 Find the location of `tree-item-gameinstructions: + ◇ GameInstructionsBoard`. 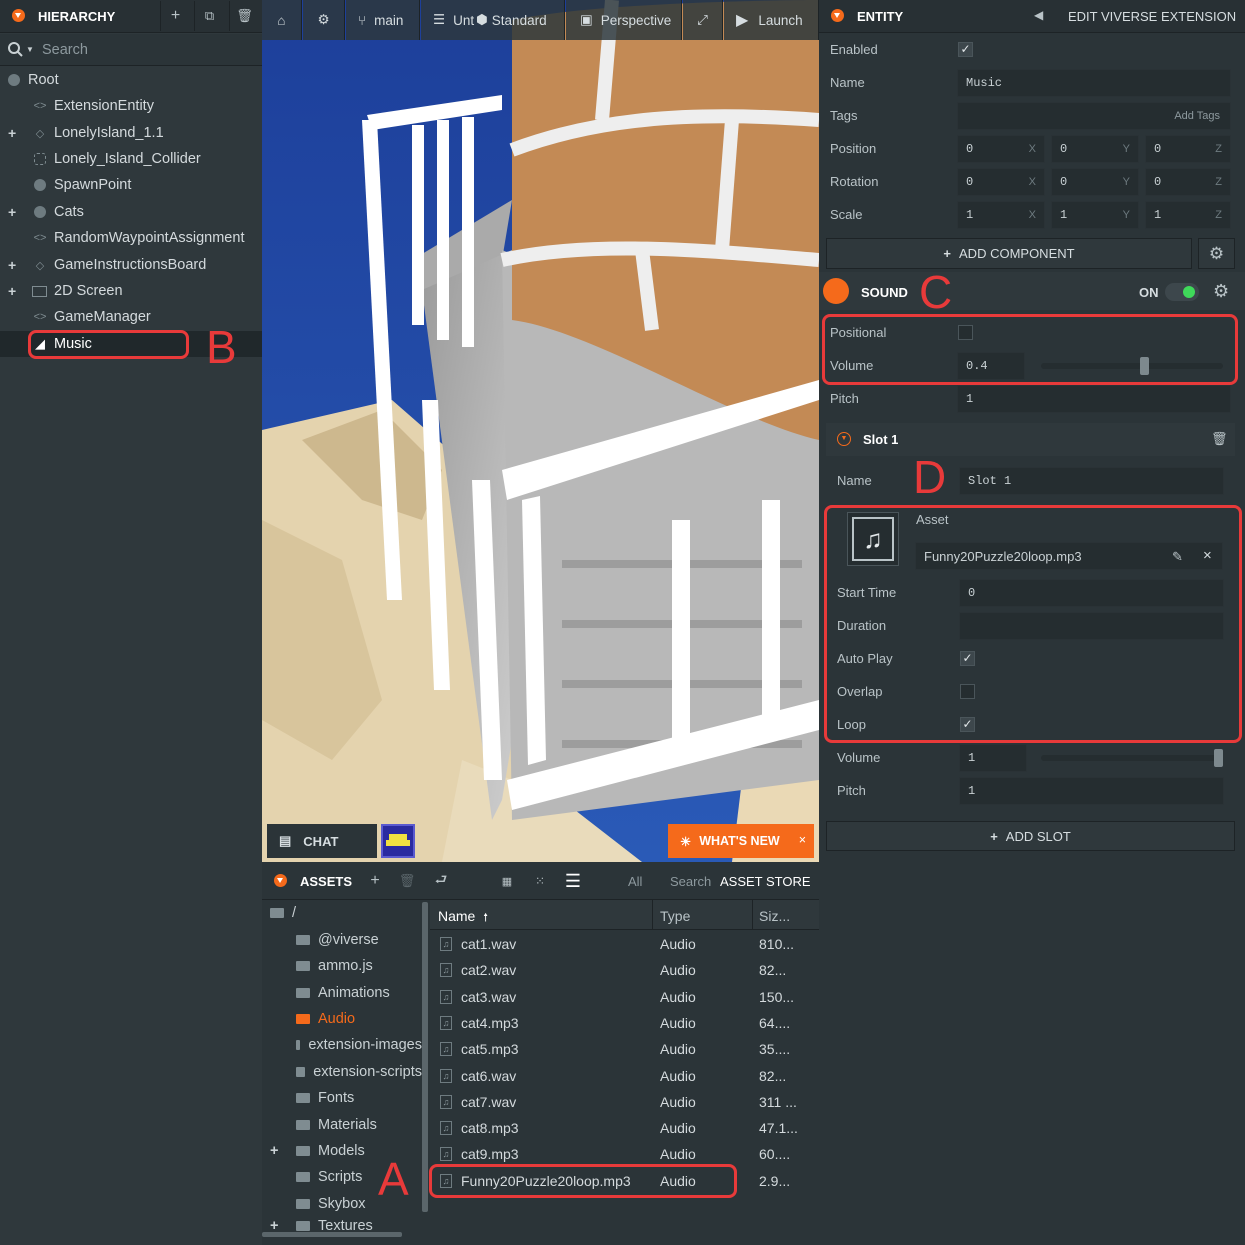

tree-item-gameinstructions: + ◇ GameInstructionsBoard is located at coordinates (131, 265).